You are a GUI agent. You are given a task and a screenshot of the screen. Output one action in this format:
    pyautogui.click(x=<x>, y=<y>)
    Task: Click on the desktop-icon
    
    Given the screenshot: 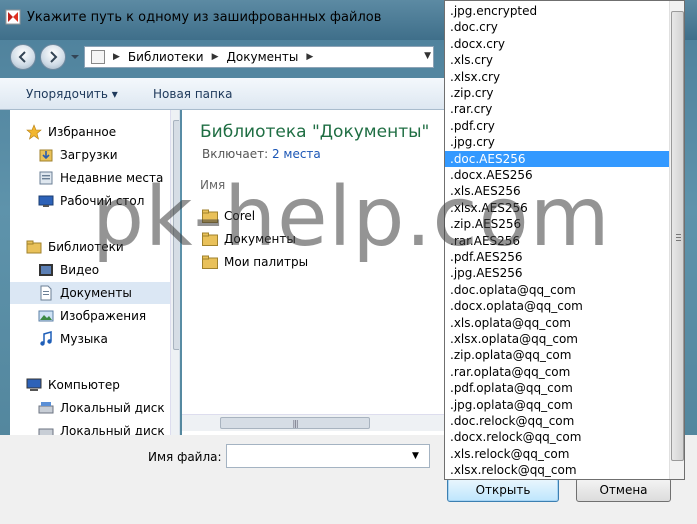 What is the action you would take?
    pyautogui.click(x=46, y=201)
    